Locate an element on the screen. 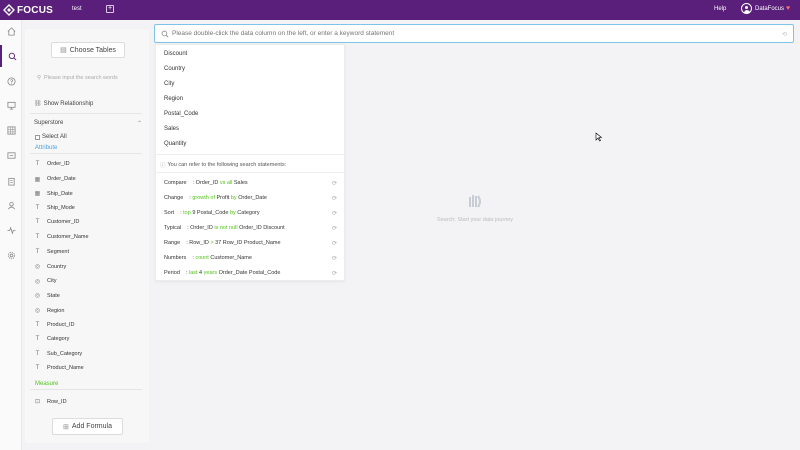  field-name: Order_Date is located at coordinates (61, 179).